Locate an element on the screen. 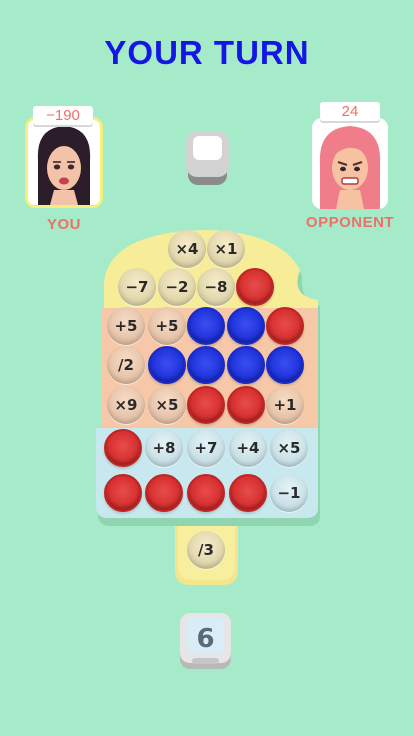  bubble-5-3: +4 is located at coordinates (248, 448).